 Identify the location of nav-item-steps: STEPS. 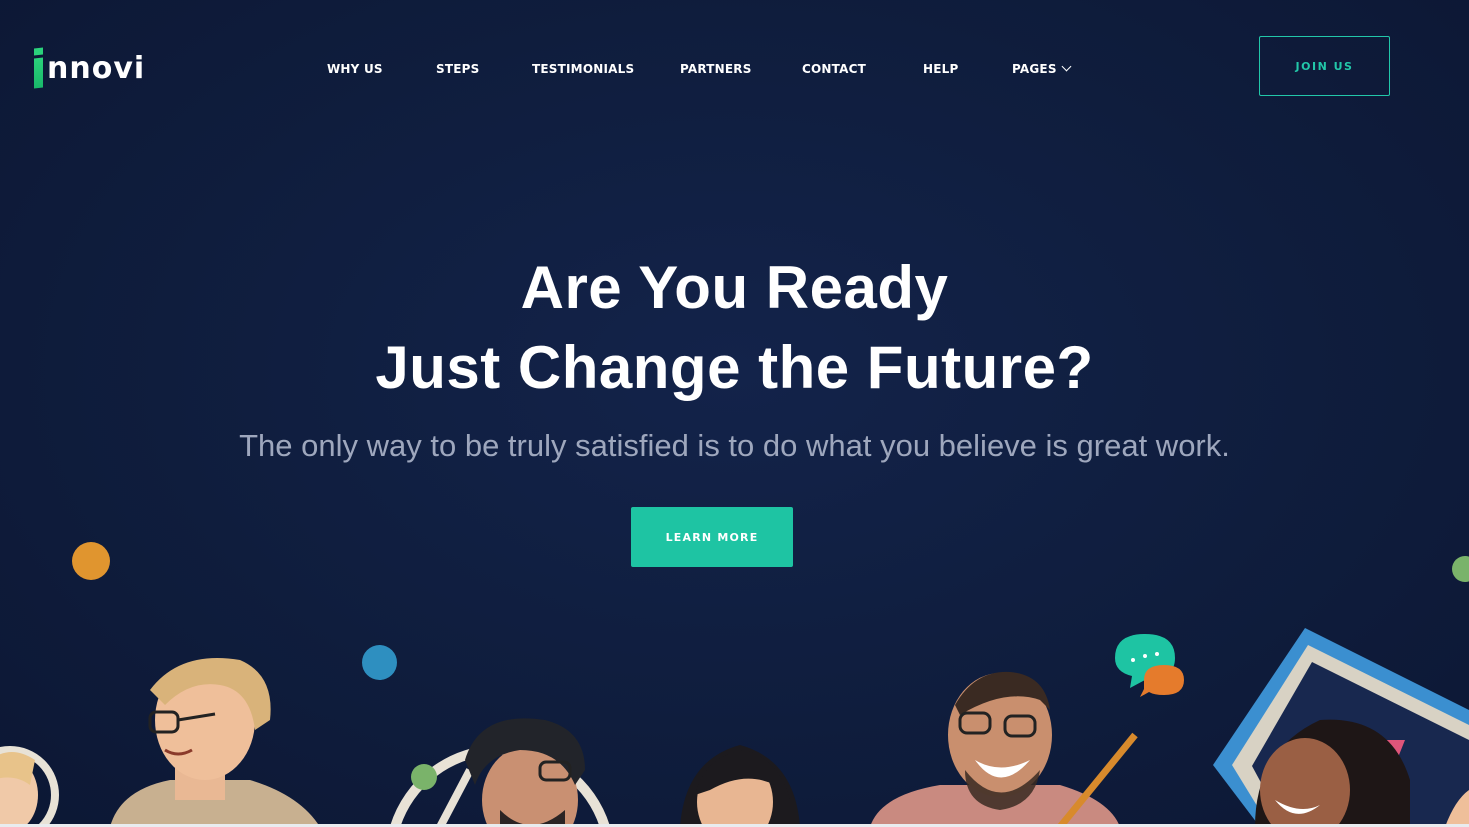
(457, 69).